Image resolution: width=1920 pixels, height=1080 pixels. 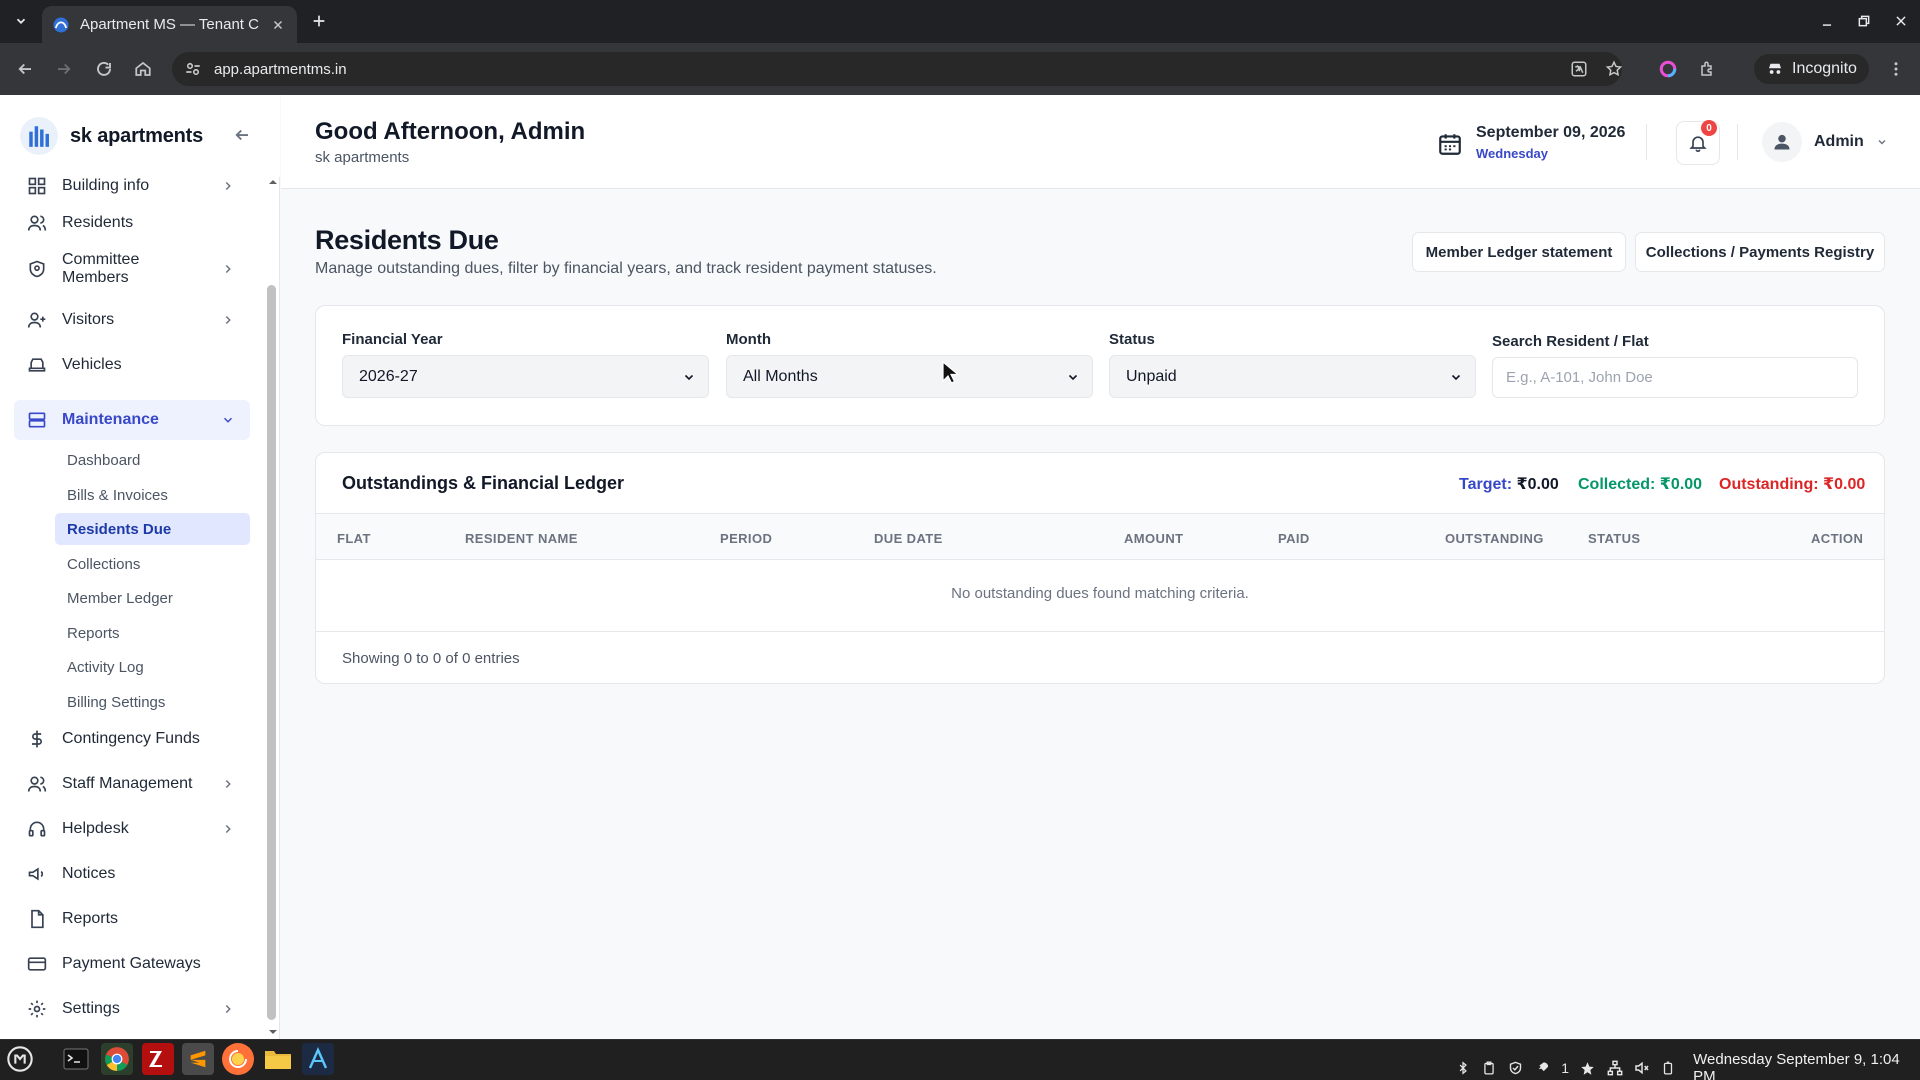 What do you see at coordinates (1151, 376) in the screenshot?
I see `status-value: Unpaid` at bounding box center [1151, 376].